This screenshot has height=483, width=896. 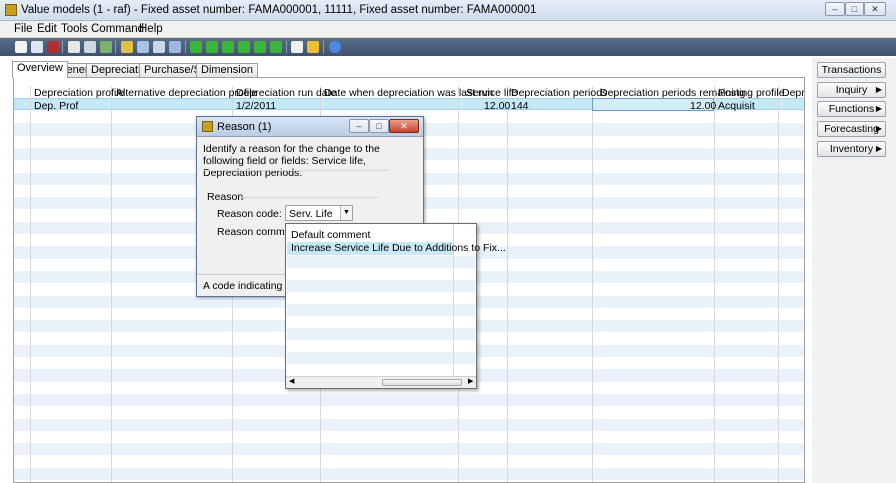 I want to click on filter-icon, so click(x=175, y=47).